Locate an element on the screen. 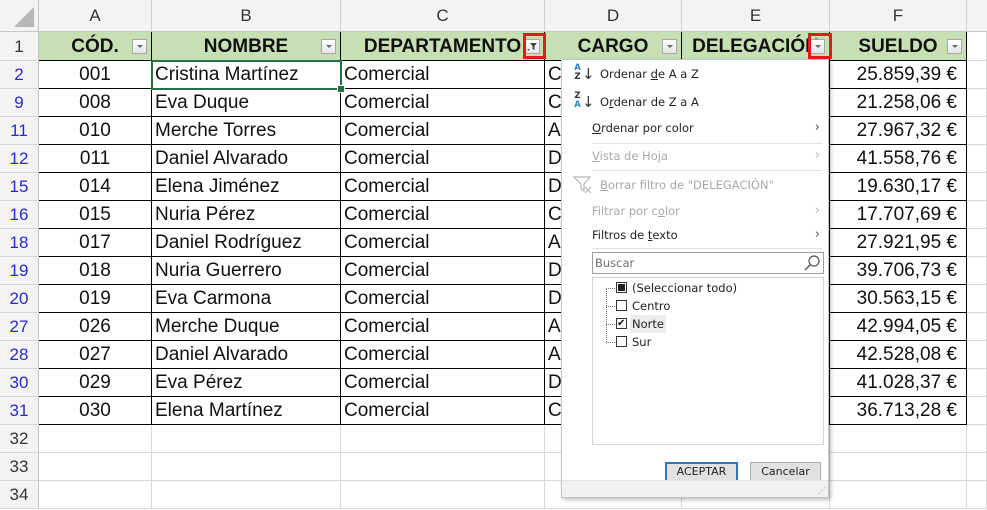 The height and width of the screenshot is (510, 987). table-cell: Cristina Martínez is located at coordinates (246, 75).